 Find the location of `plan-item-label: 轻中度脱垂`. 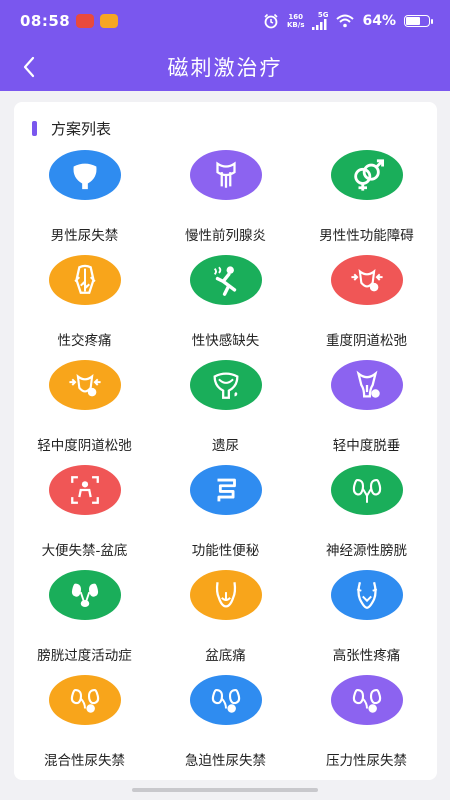

plan-item-label: 轻中度脱垂 is located at coordinates (366, 446).